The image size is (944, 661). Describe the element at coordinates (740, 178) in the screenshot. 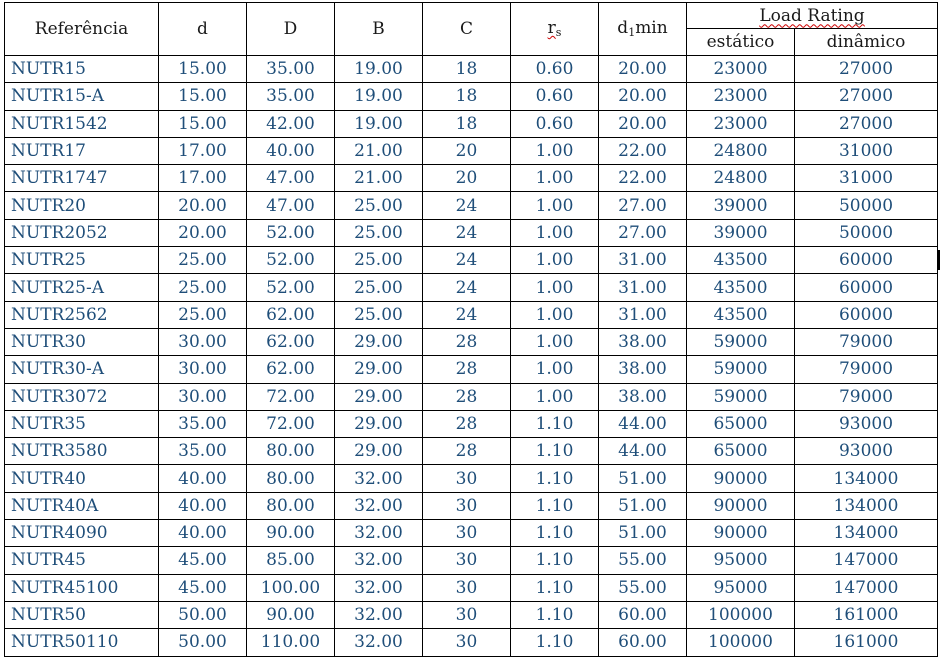

I see `cell-static: 24800` at that location.